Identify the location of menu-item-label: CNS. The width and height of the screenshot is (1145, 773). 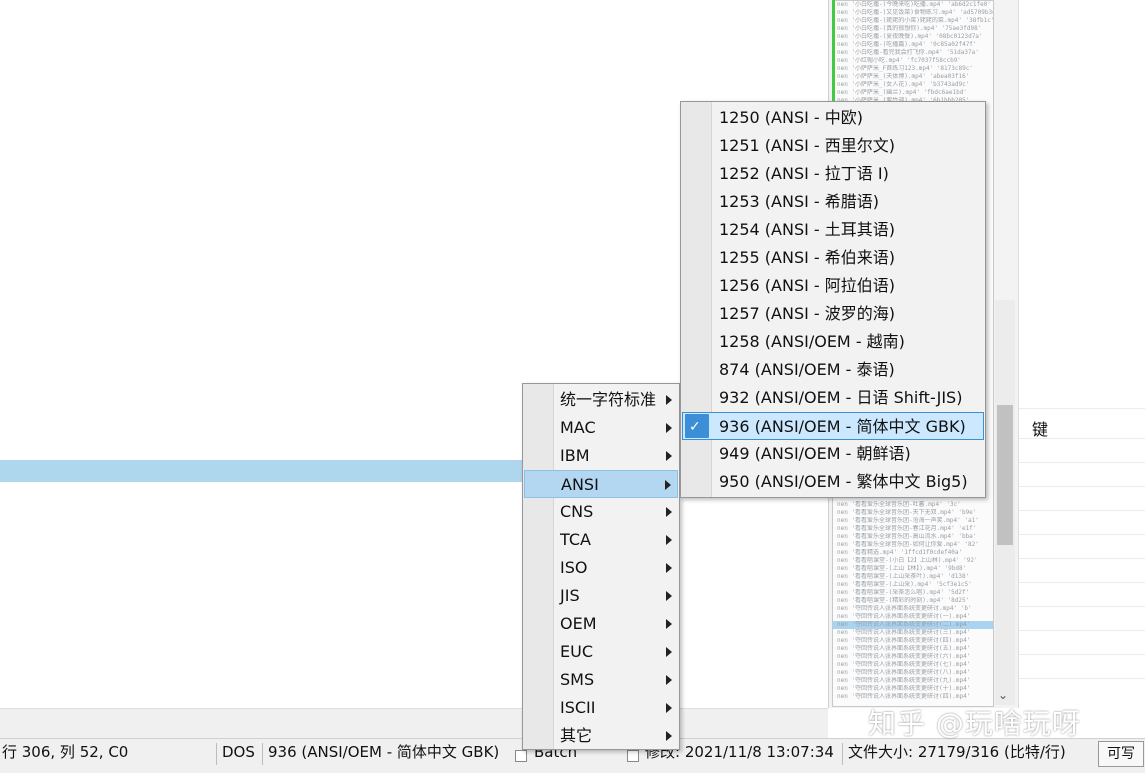
(577, 511).